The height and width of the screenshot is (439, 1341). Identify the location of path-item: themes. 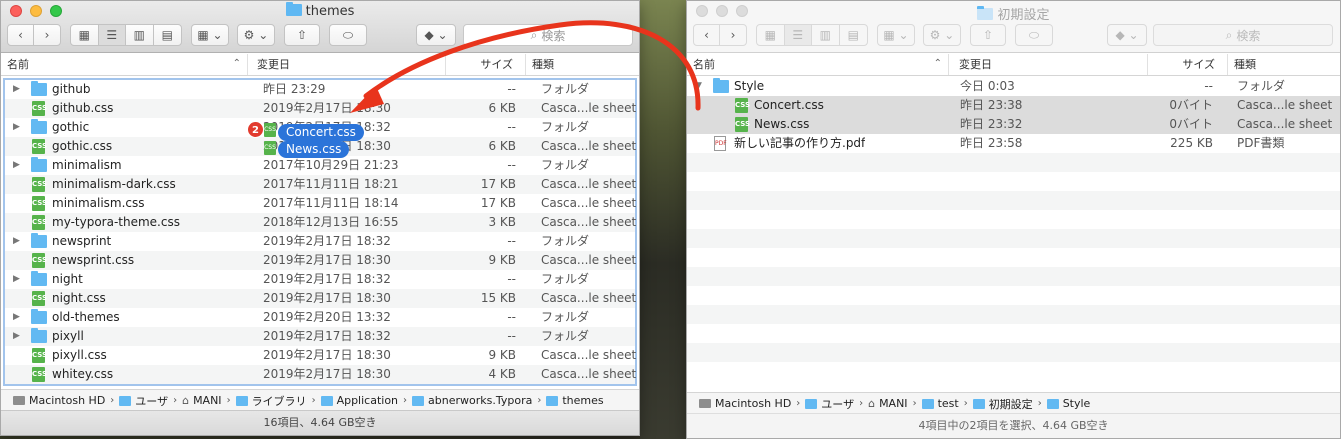
(575, 400).